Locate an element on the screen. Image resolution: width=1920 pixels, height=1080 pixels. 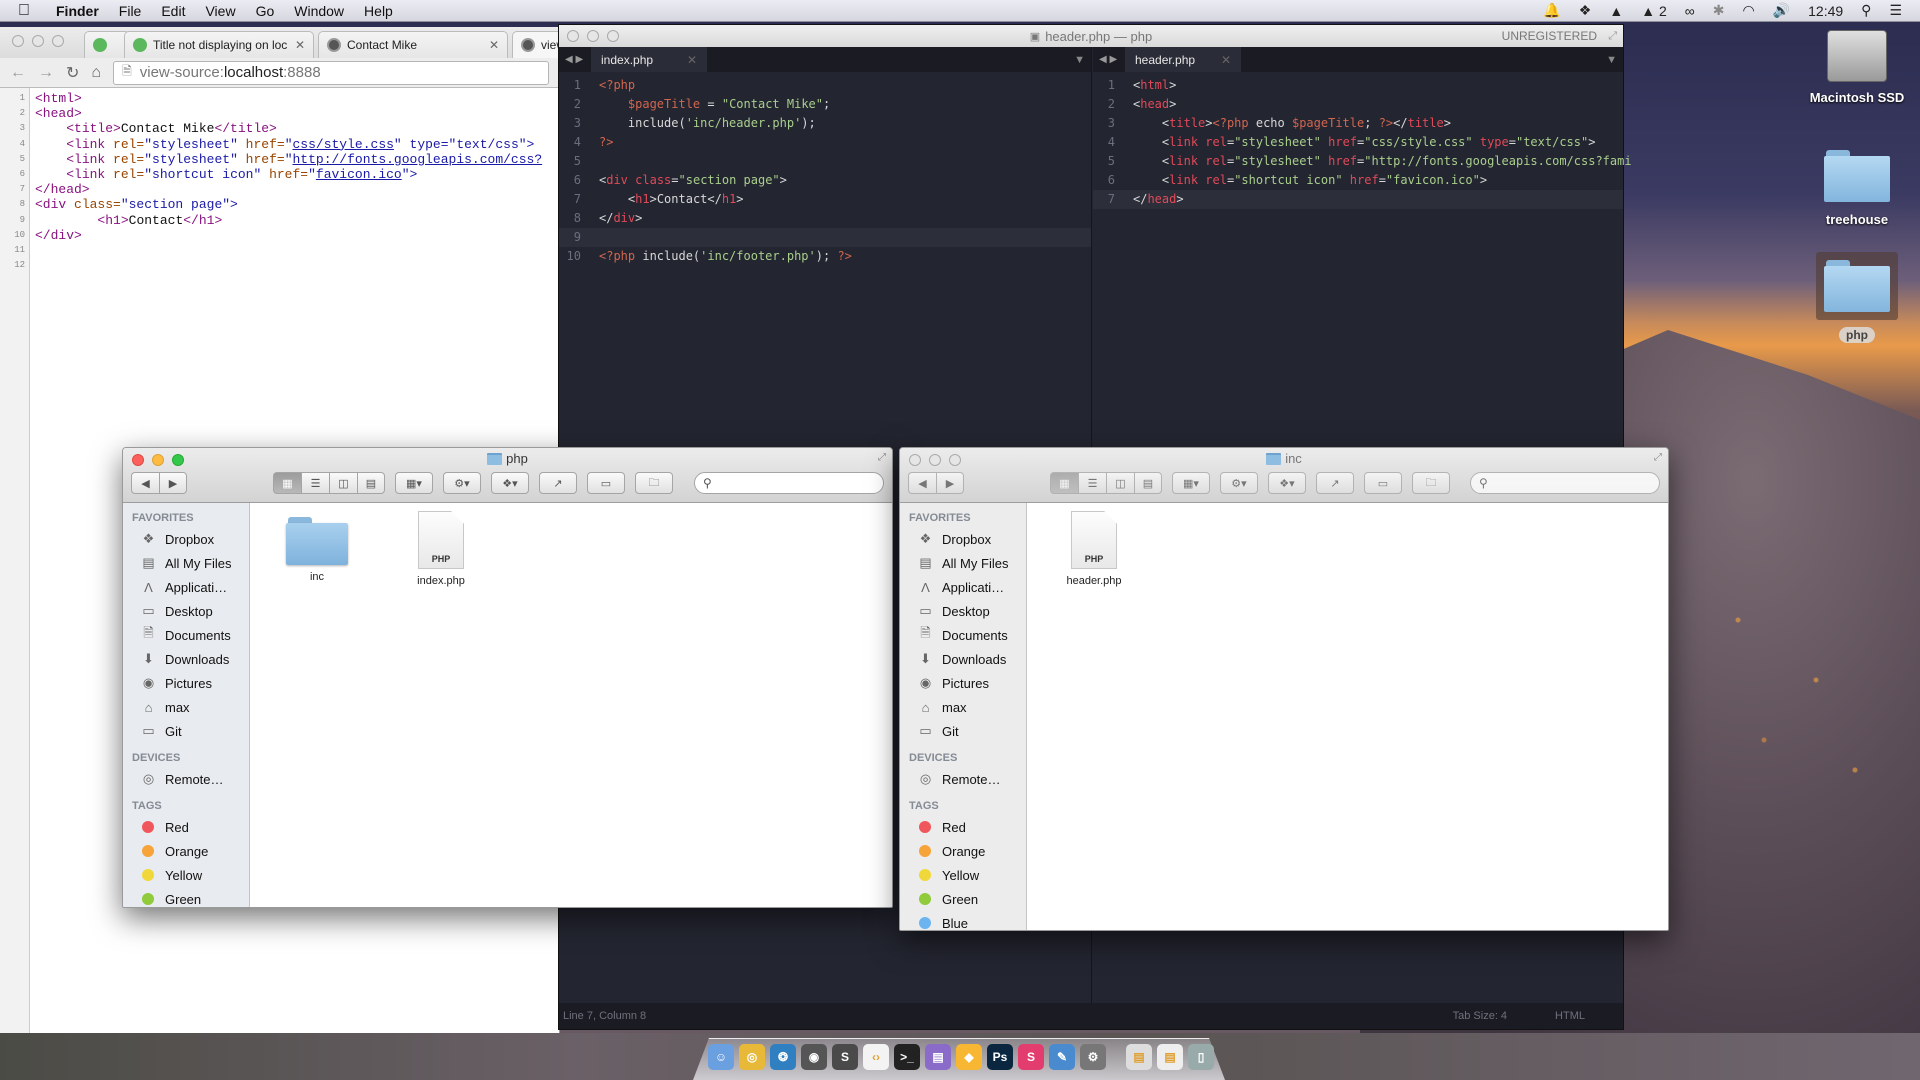
menu-view: View is located at coordinates (220, 11).